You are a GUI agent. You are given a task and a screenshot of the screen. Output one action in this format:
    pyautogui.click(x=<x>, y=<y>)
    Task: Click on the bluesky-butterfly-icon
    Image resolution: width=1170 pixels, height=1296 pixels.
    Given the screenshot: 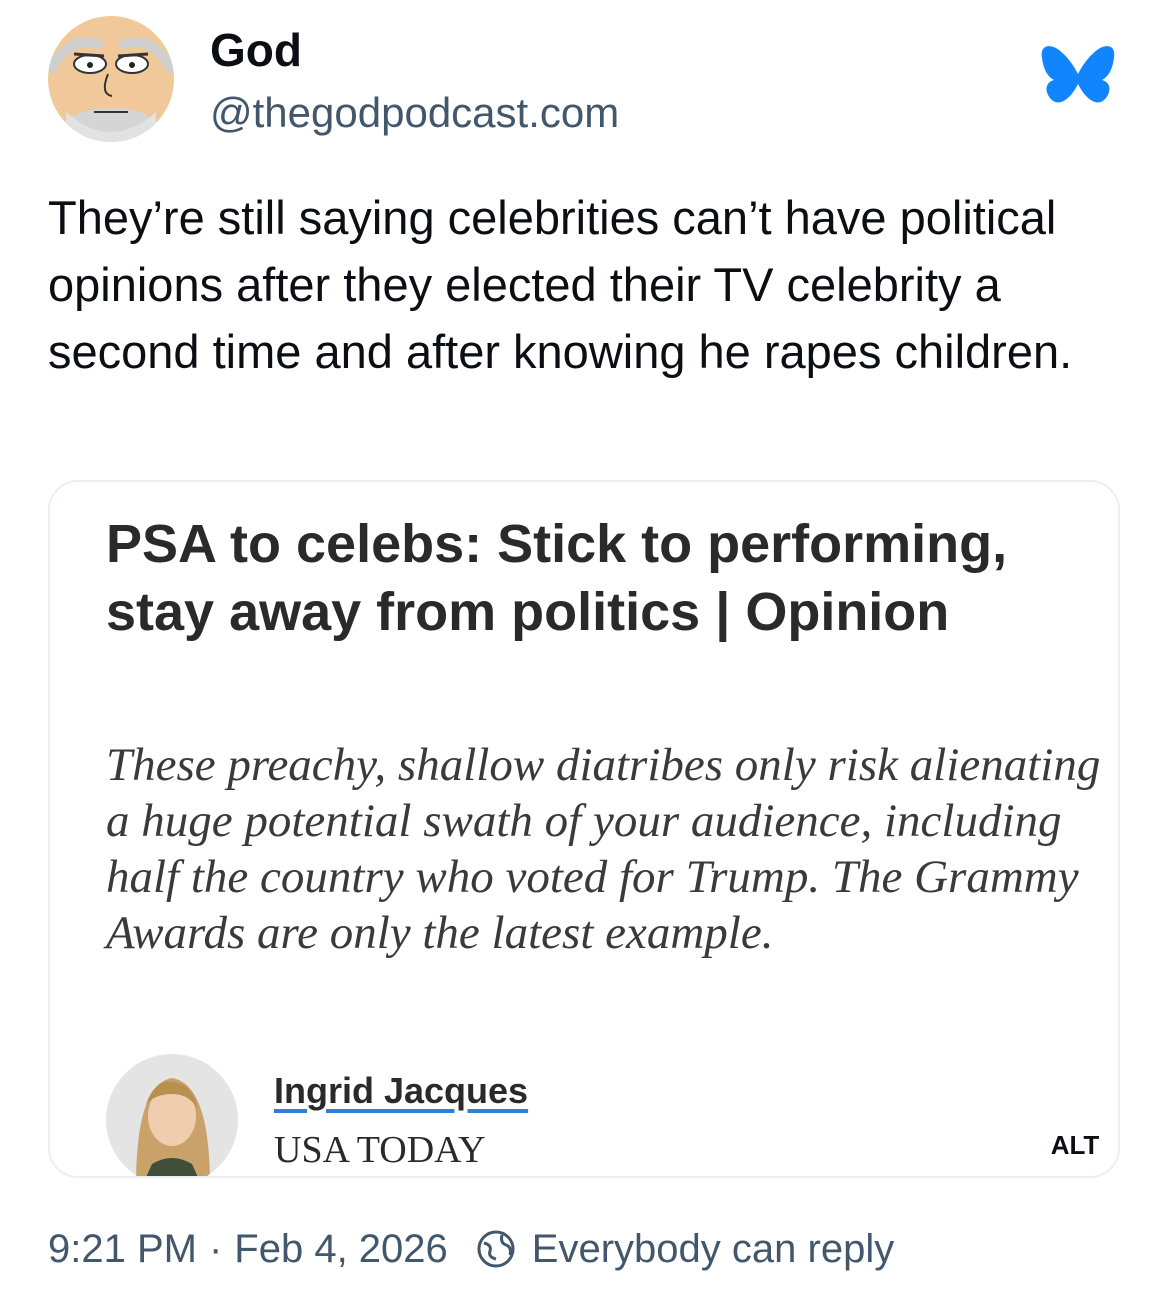 What is the action you would take?
    pyautogui.click(x=1078, y=78)
    